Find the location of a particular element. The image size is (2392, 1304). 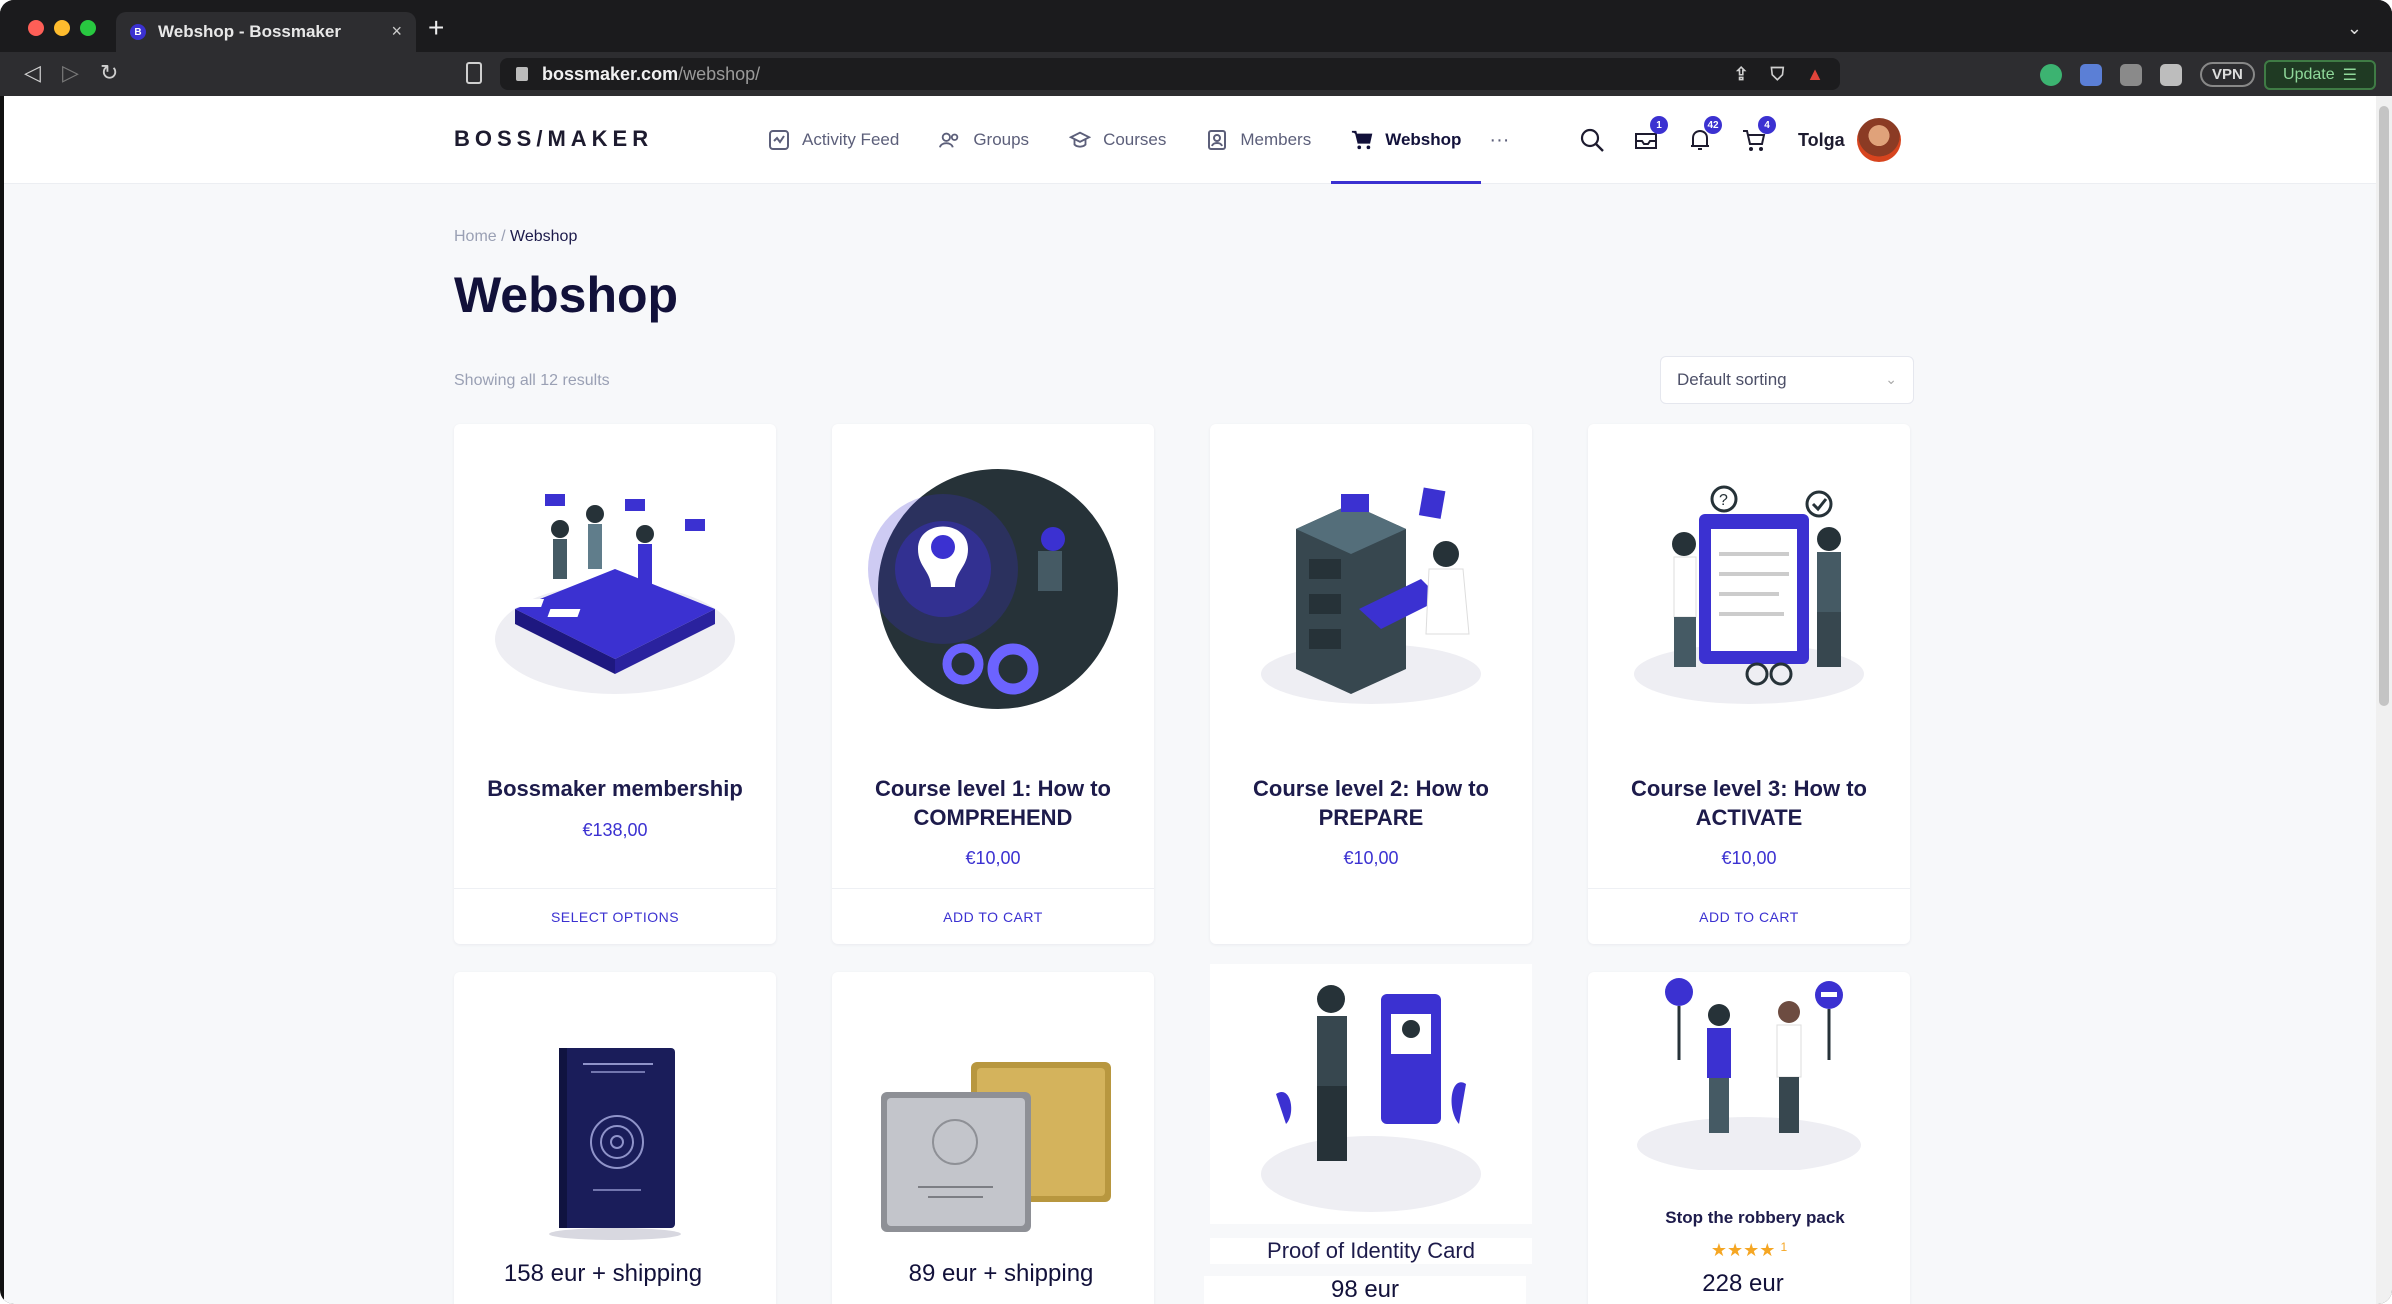

product-card: Proof of Identity Card 98 eur is located at coordinates (1368, 1134).